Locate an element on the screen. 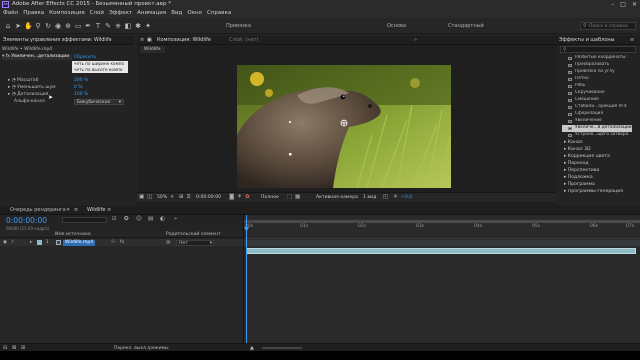 This screenshot has height=360, width=640. breadcrumb: Wildlife is located at coordinates (152, 49).